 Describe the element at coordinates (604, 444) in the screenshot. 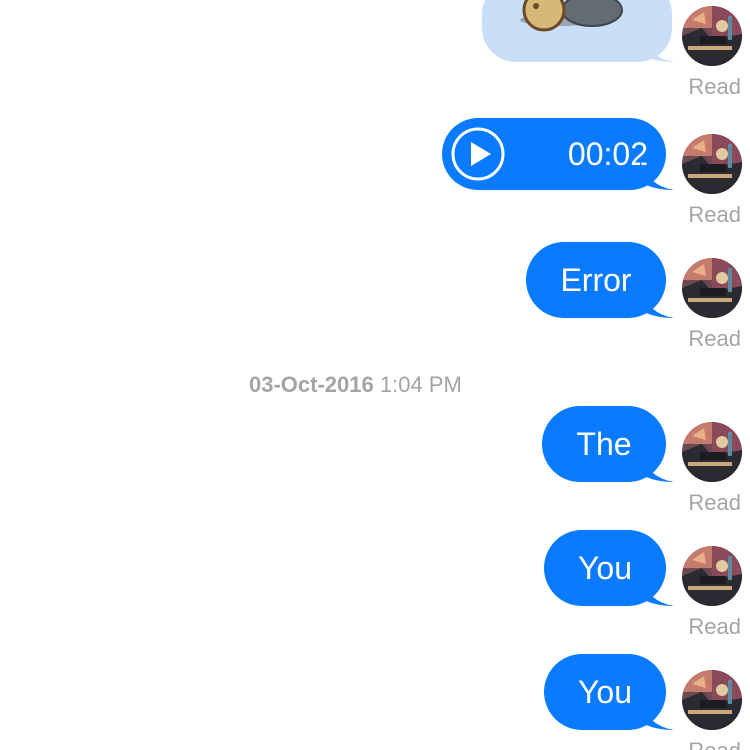

I see `message-text: The` at that location.